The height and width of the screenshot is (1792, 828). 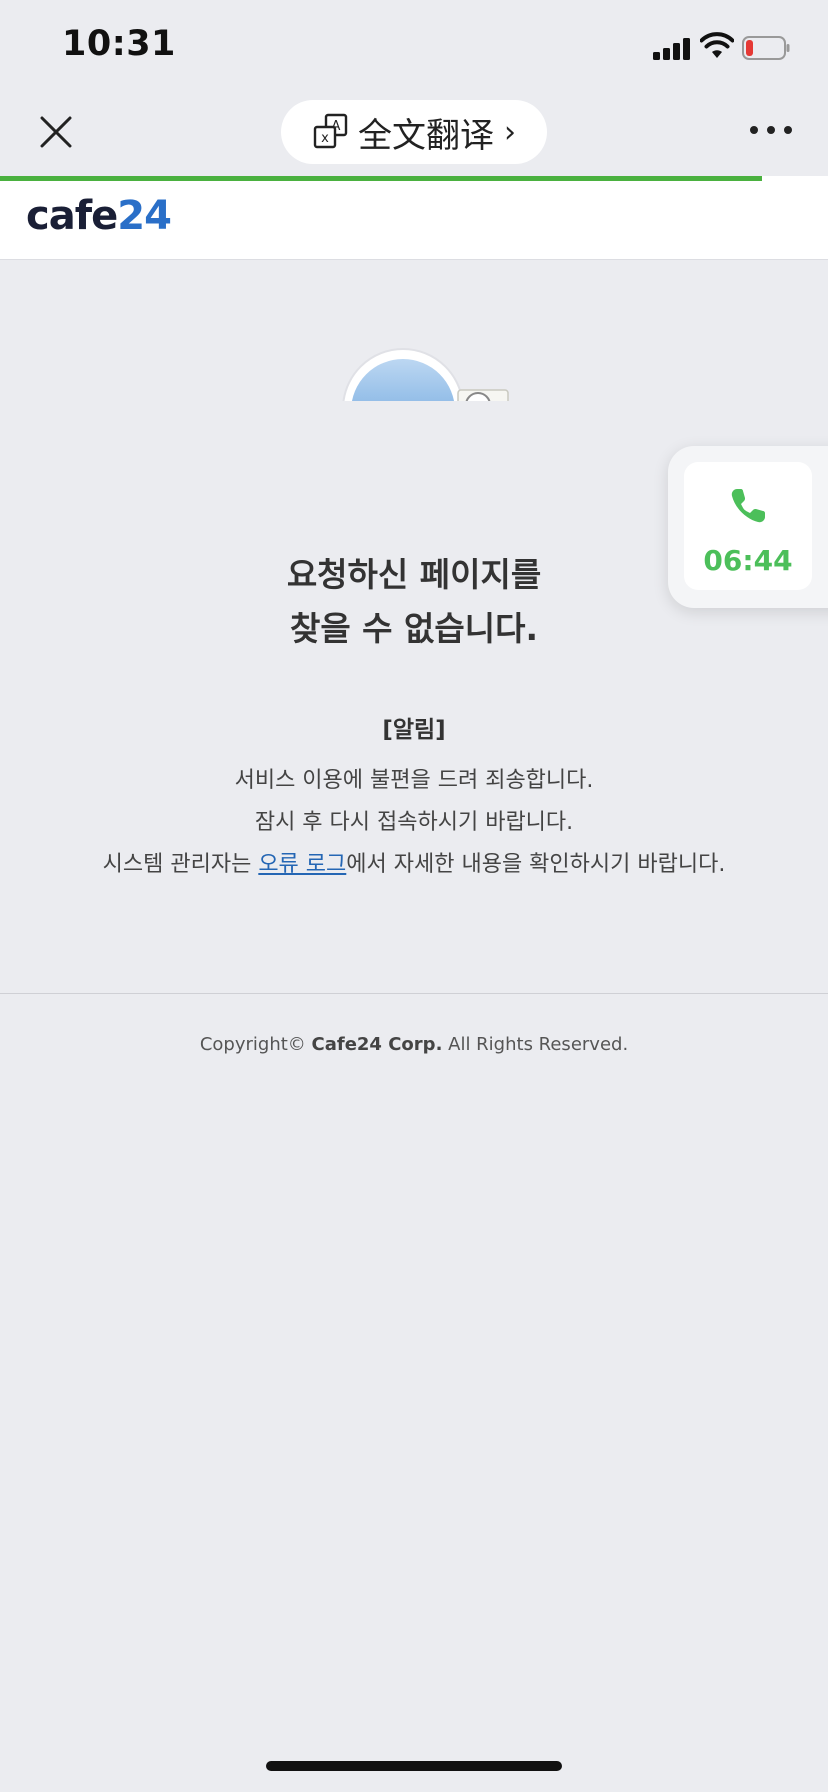 What do you see at coordinates (330, 131) in the screenshot?
I see `translate-icon: A x` at bounding box center [330, 131].